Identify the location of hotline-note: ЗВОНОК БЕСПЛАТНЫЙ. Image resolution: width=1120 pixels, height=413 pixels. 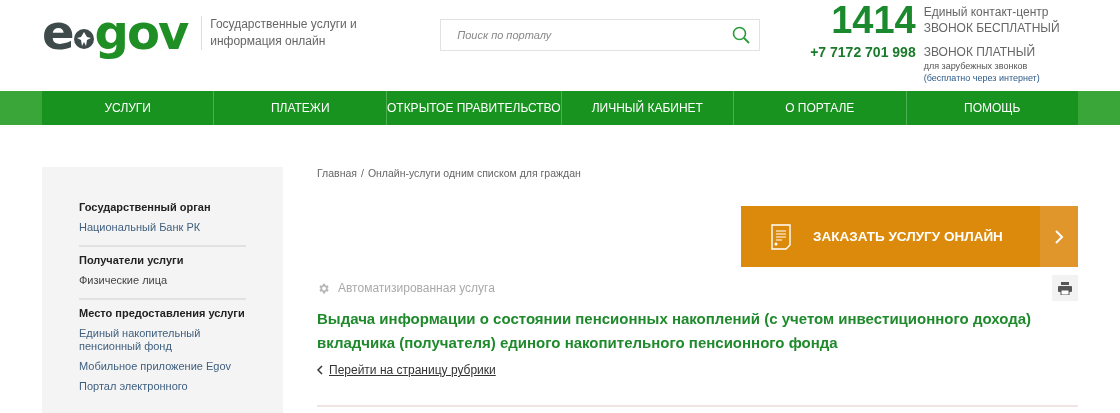
(991, 28).